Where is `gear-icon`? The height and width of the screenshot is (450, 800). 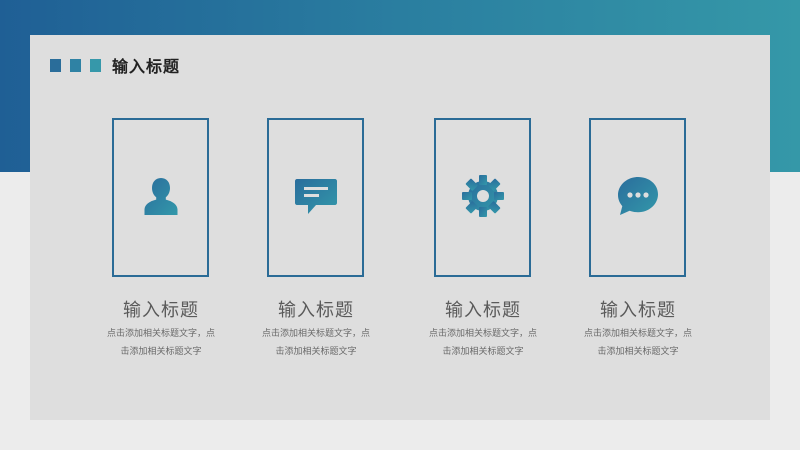 gear-icon is located at coordinates (483, 198).